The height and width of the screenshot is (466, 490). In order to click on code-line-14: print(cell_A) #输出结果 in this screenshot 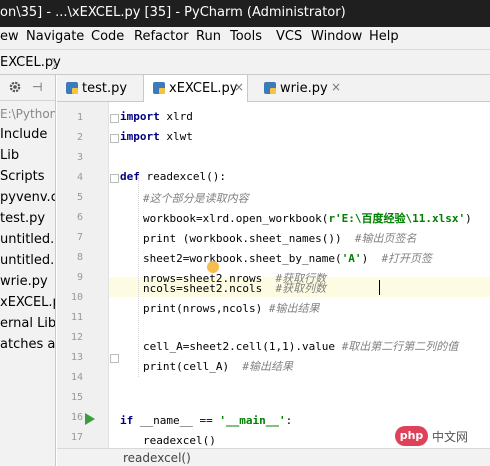, I will do `click(218, 366)`.